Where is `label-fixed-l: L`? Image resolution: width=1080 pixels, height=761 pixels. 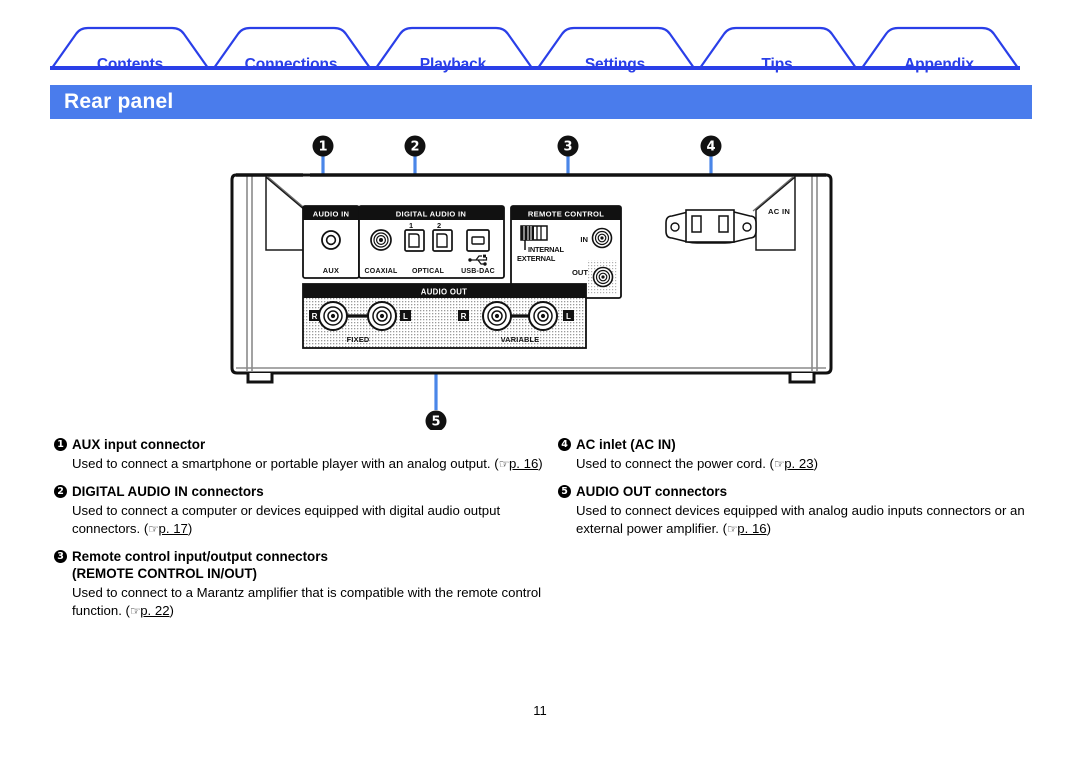 label-fixed-l: L is located at coordinates (405, 316).